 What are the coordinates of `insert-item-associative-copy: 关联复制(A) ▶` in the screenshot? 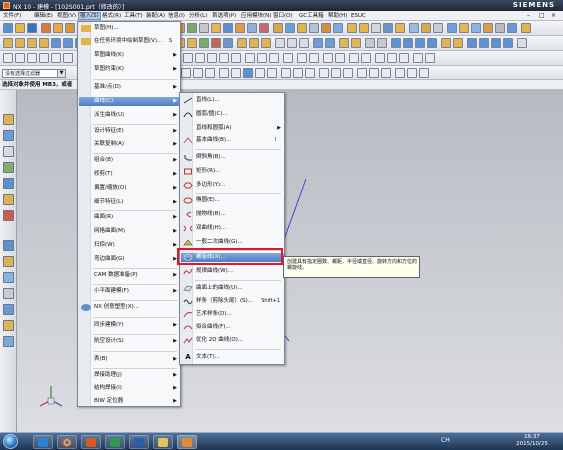 It's located at (129, 144).